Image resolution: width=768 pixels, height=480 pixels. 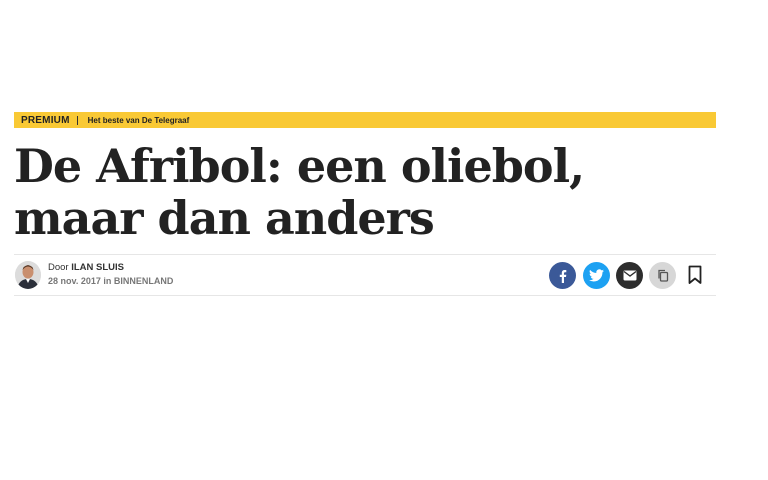 I want to click on share-twitter-button, so click(x=596, y=275).